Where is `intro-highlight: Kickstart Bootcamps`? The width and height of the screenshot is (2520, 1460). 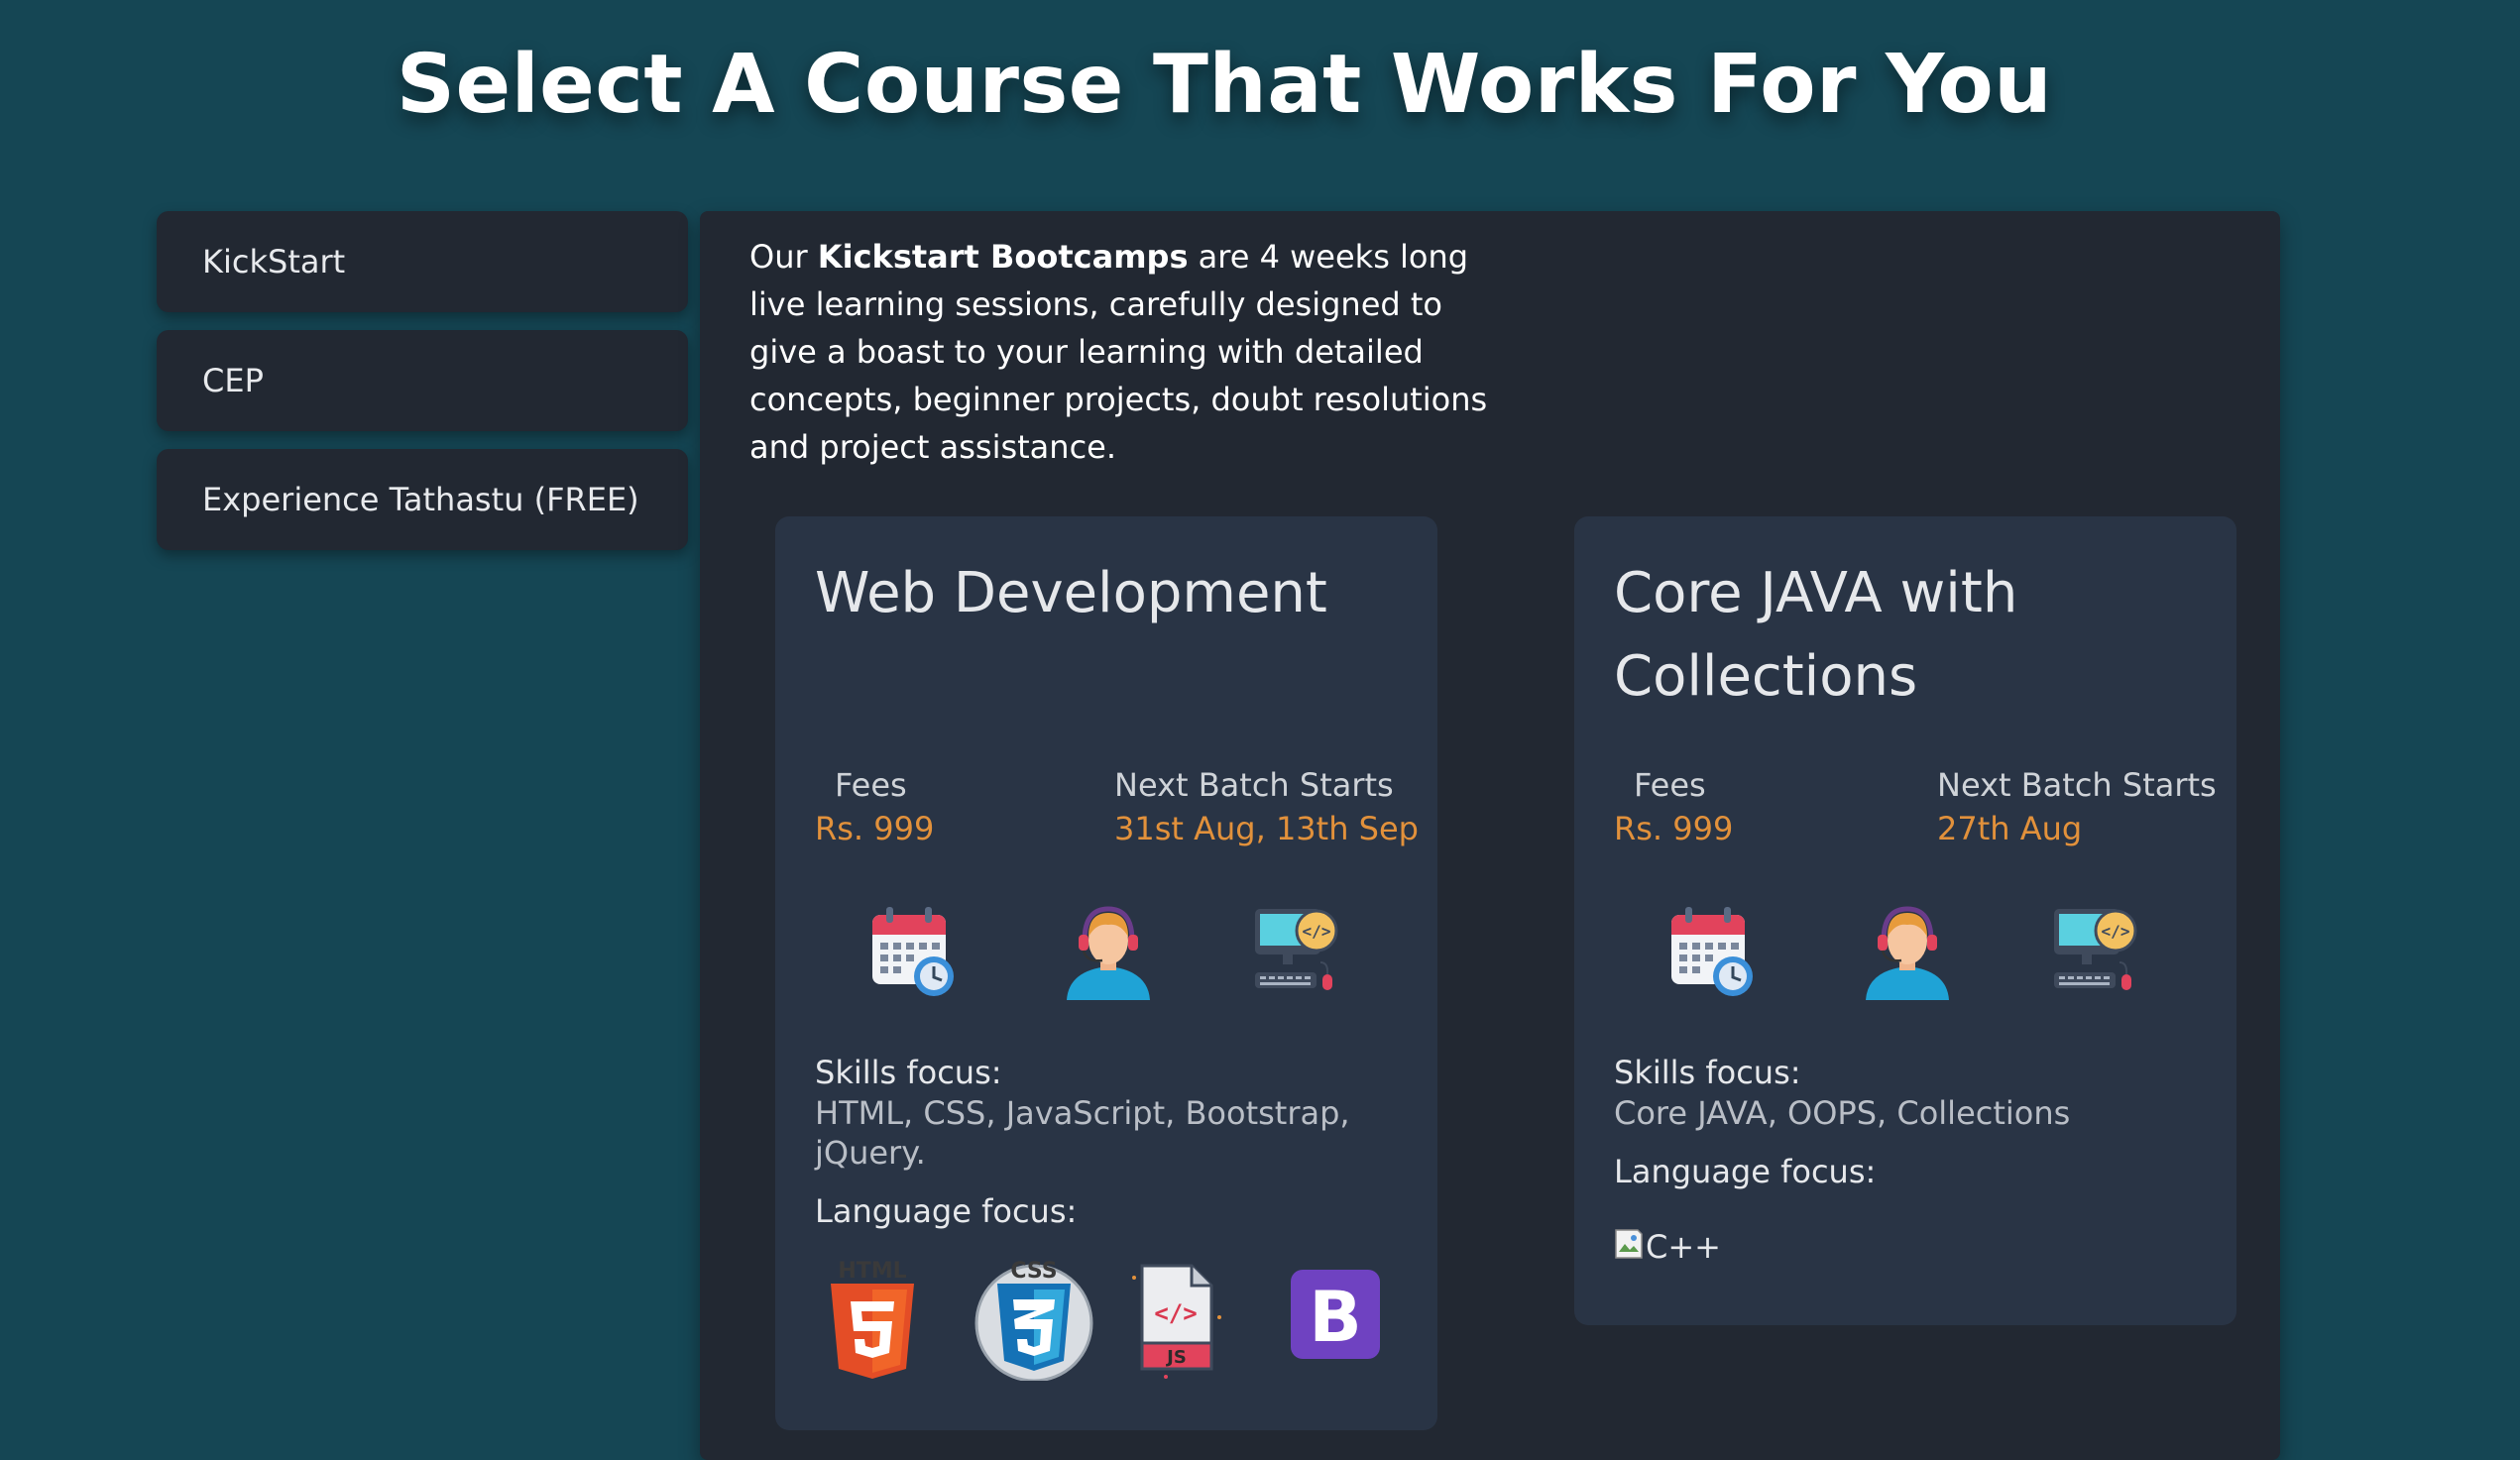
intro-highlight: Kickstart Bootcamps is located at coordinates (1003, 257).